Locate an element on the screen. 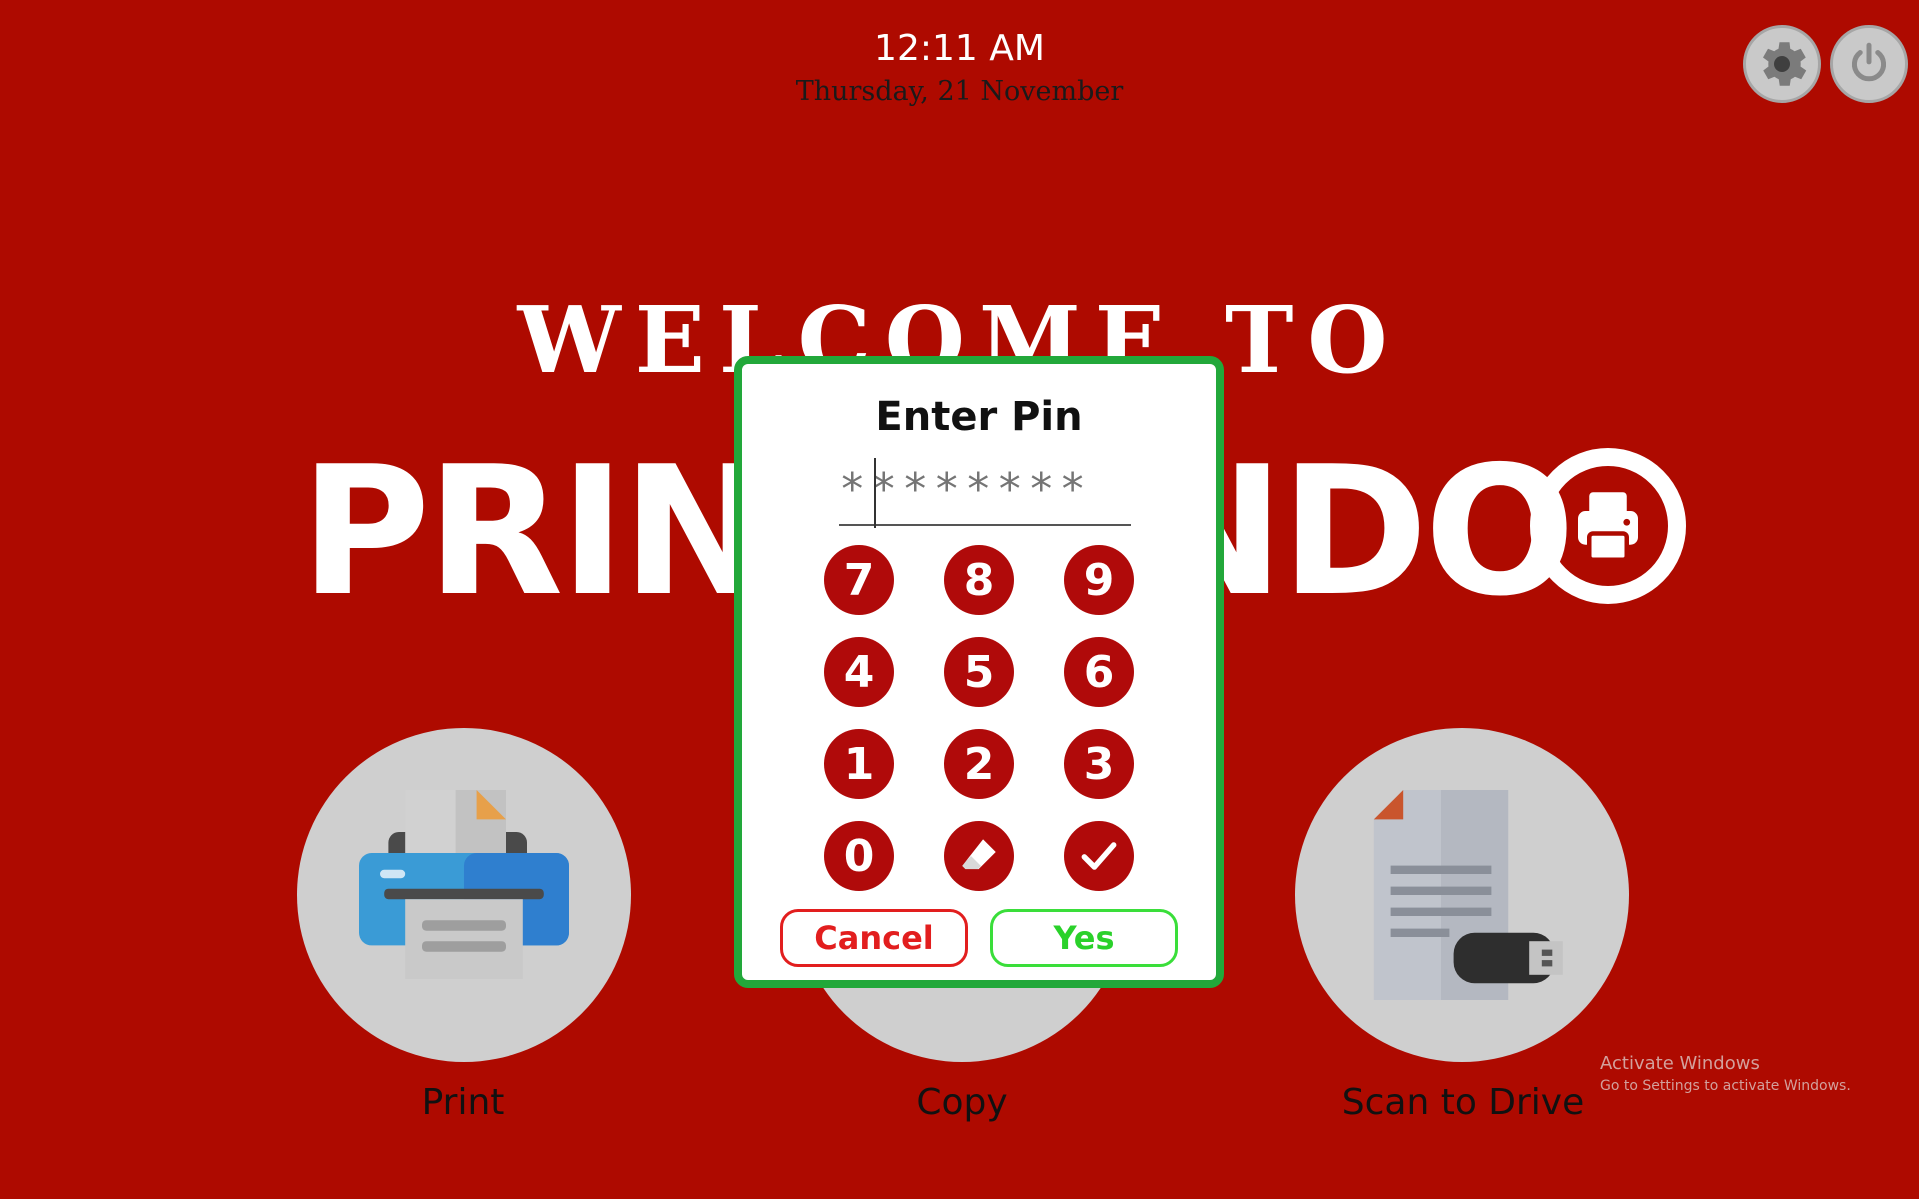 This screenshot has width=1919, height=1199. key-3: 3 is located at coordinates (1099, 764).